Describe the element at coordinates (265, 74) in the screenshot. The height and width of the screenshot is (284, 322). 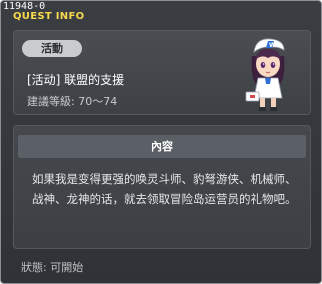
I see `npc-portrait-icon: W` at that location.